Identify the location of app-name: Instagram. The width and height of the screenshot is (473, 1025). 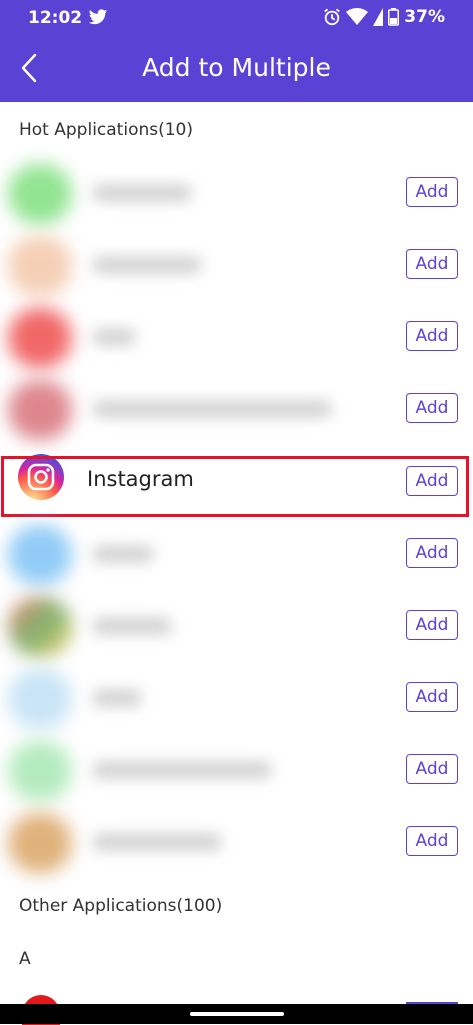
(140, 479).